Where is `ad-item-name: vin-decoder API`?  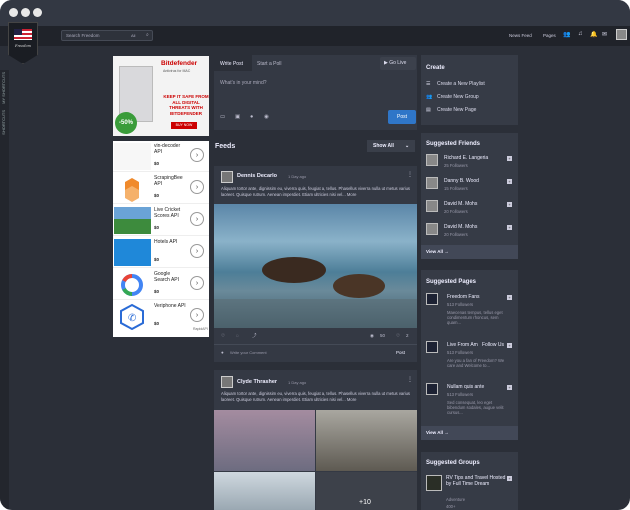
ad-item-name: vin-decoder API is located at coordinates (167, 149).